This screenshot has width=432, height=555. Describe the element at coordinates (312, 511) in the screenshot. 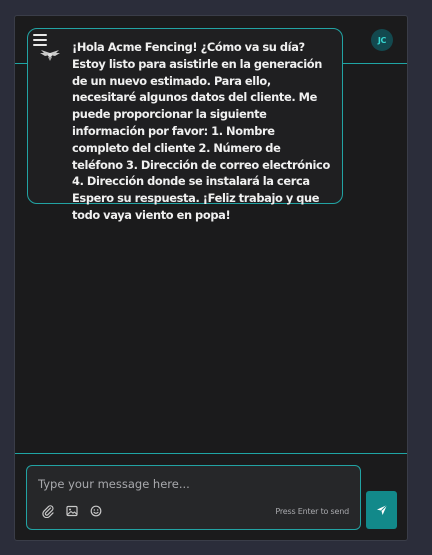

I see `send-hint: Press Enter to send` at that location.